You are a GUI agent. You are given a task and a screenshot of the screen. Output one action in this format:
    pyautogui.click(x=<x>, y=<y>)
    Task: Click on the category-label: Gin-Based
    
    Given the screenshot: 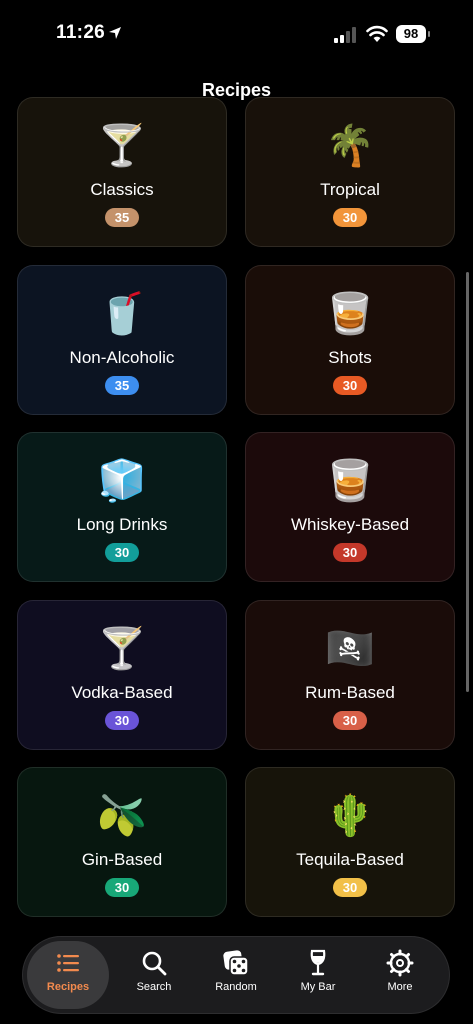 What is the action you would take?
    pyautogui.click(x=122, y=859)
    